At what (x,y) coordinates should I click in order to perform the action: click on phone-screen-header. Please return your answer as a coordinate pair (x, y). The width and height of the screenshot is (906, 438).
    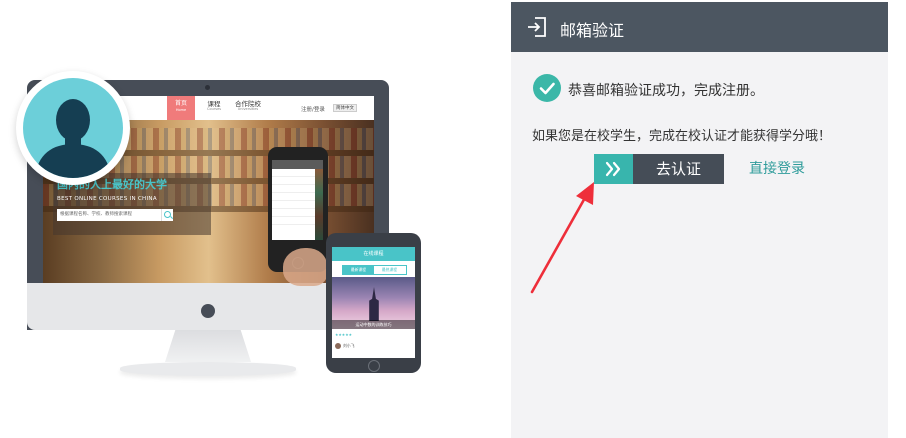
    Looking at the image, I should click on (297, 164).